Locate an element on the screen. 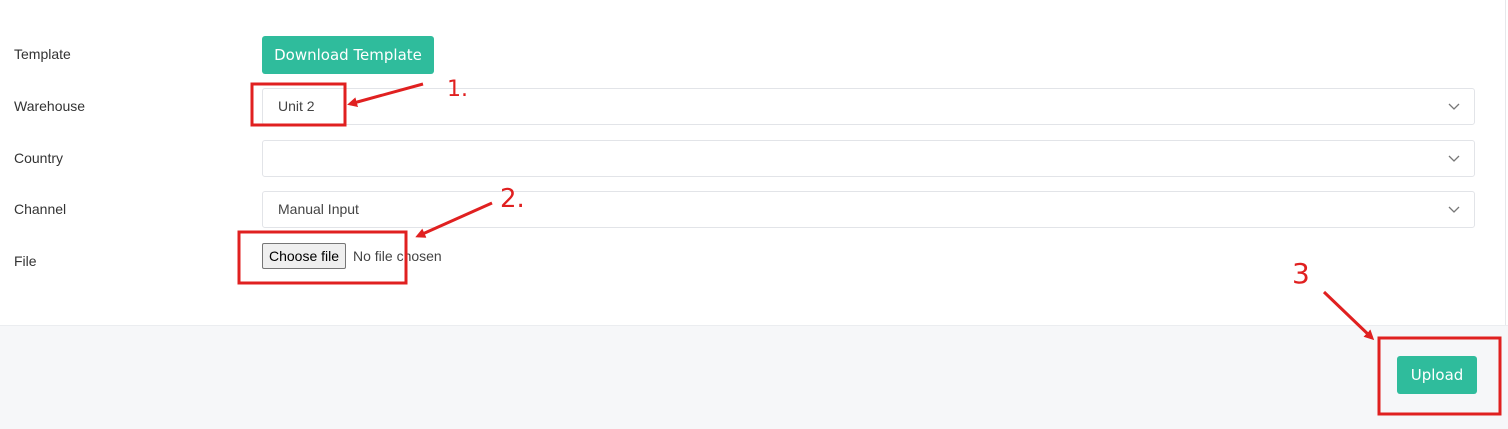 The width and height of the screenshot is (1508, 429). file-status-text: No file chosen is located at coordinates (397, 256).